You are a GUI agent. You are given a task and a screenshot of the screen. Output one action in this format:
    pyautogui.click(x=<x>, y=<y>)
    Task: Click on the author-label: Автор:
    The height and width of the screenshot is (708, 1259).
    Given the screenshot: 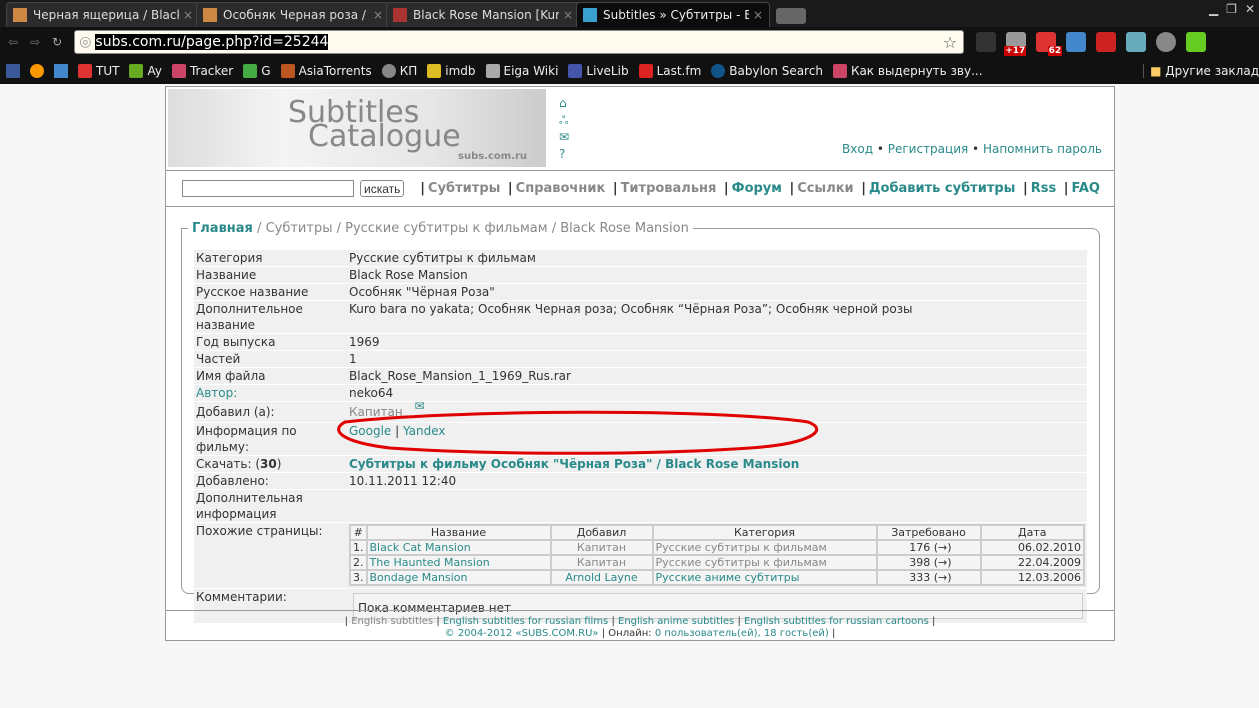 What is the action you would take?
    pyautogui.click(x=270, y=393)
    